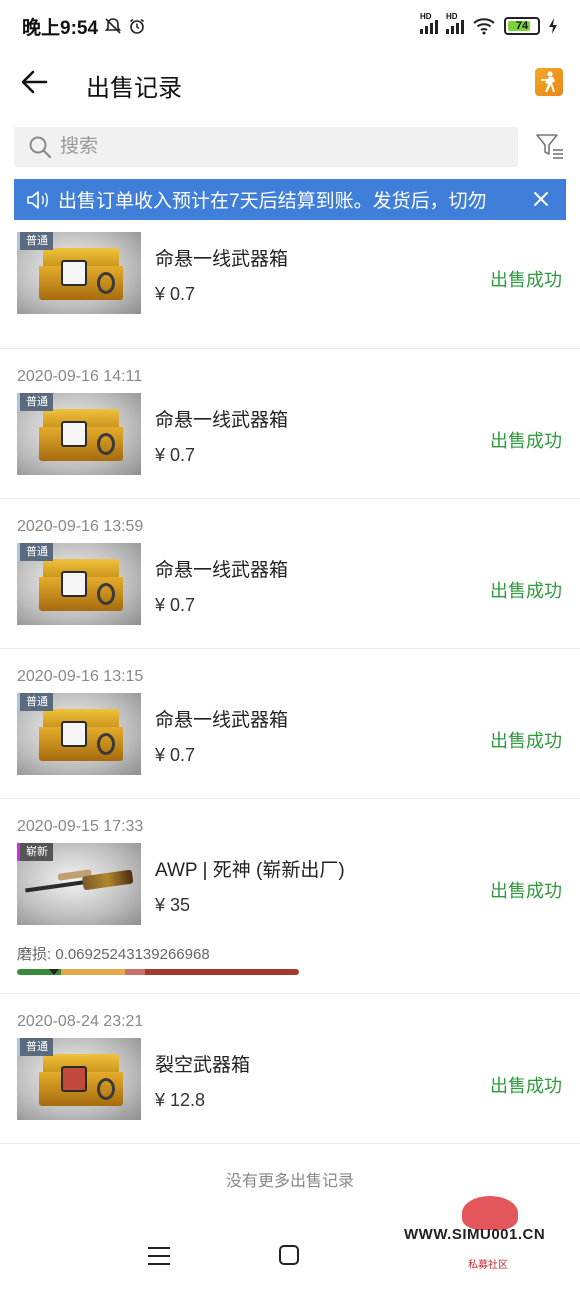  I want to click on rifle-image, so click(79, 884).